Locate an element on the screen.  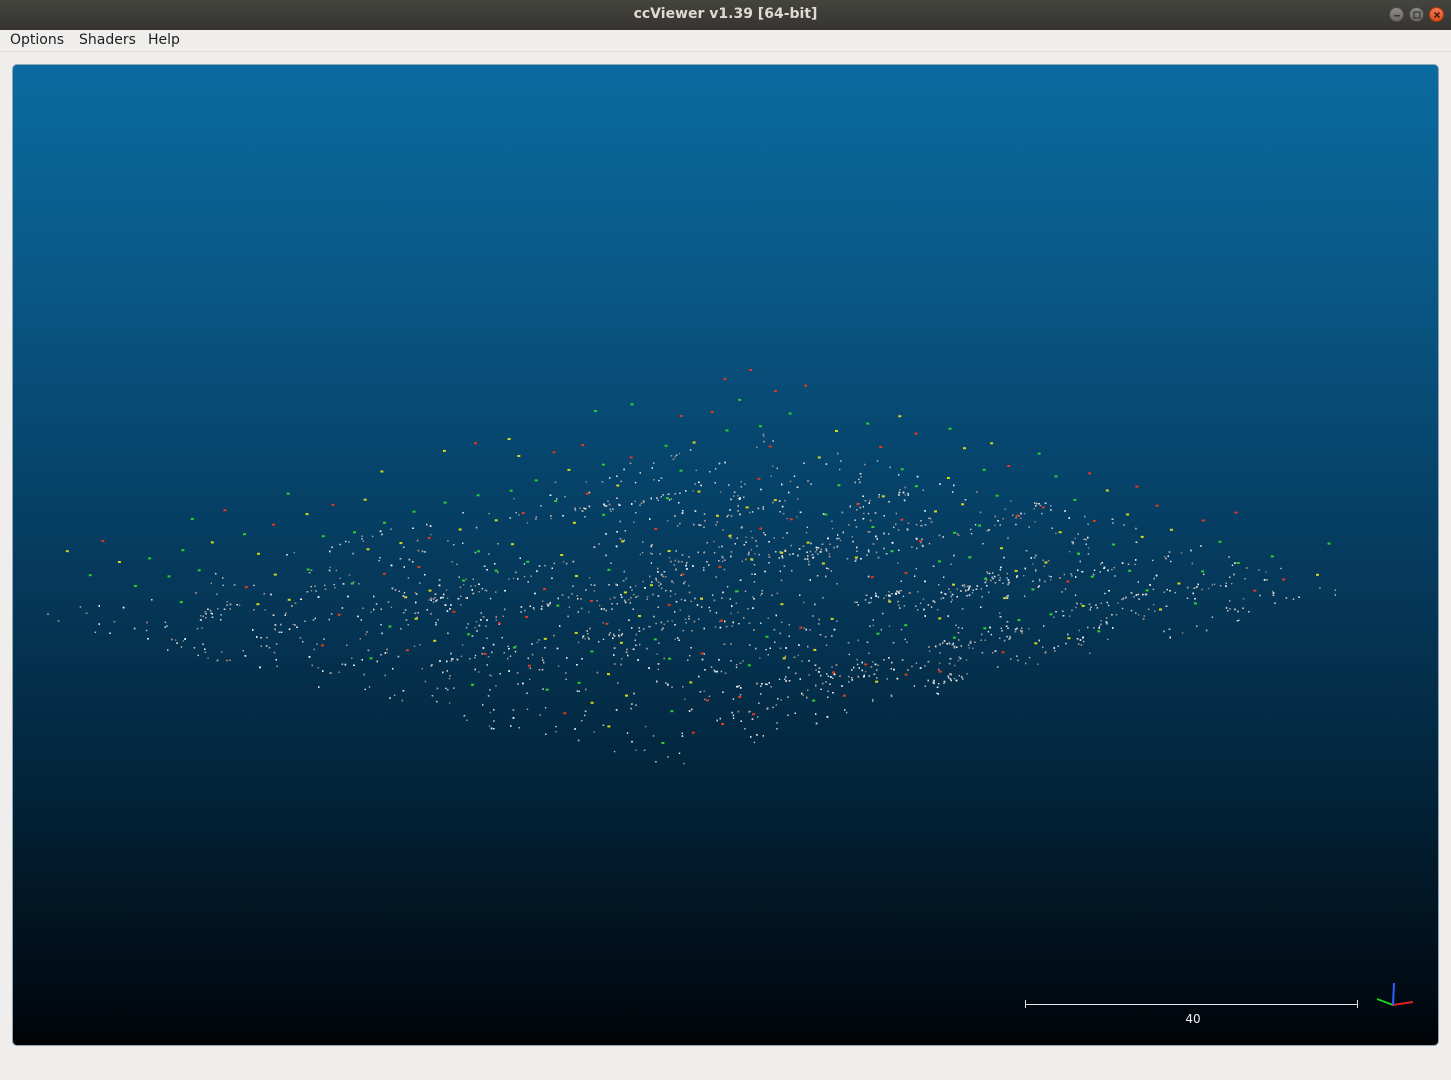
maximize-icon is located at coordinates (1417, 15).